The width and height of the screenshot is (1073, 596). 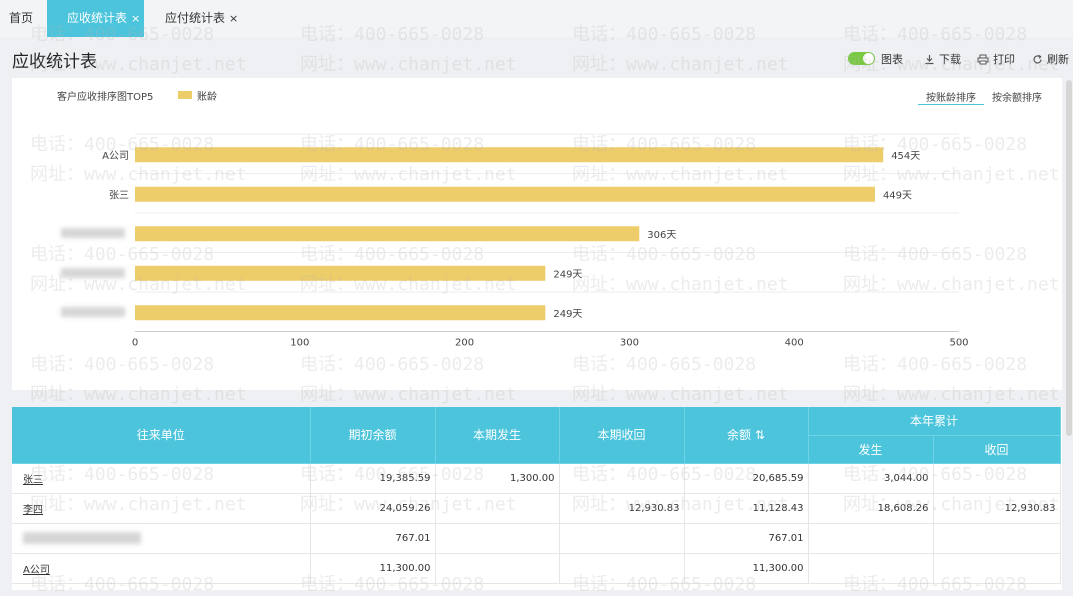 What do you see at coordinates (195, 18) in the screenshot?
I see `tab-payable-label: 应付统计表` at bounding box center [195, 18].